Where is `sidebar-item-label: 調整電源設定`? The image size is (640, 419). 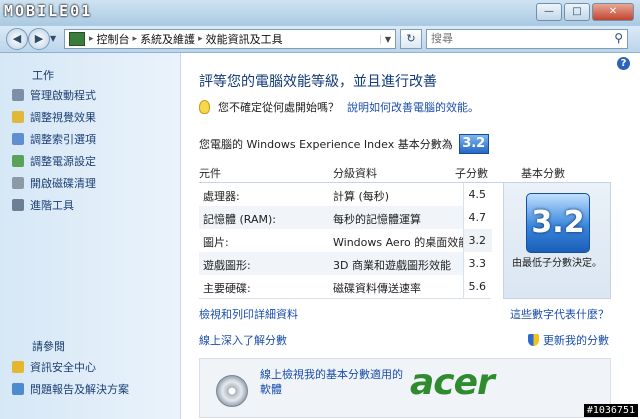
sidebar-item-label: 調整電源設定 is located at coordinates (63, 161).